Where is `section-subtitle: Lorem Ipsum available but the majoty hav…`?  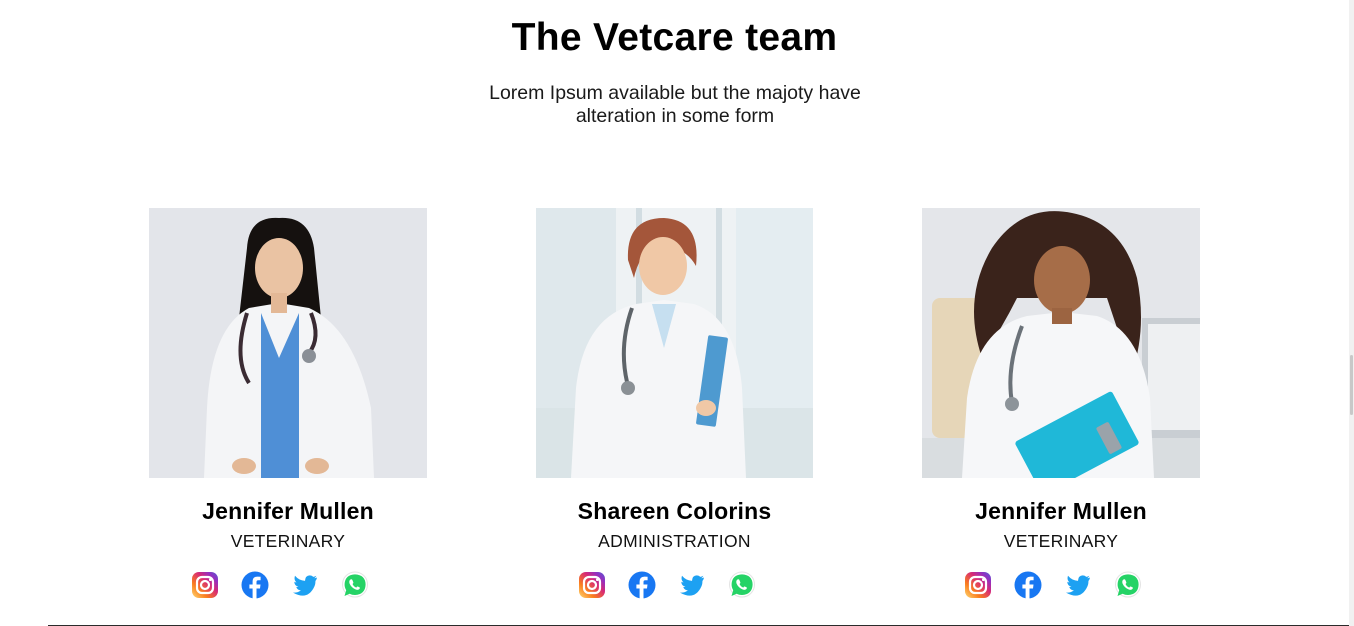
section-subtitle: Lorem Ipsum available but the majoty hav… is located at coordinates (675, 104).